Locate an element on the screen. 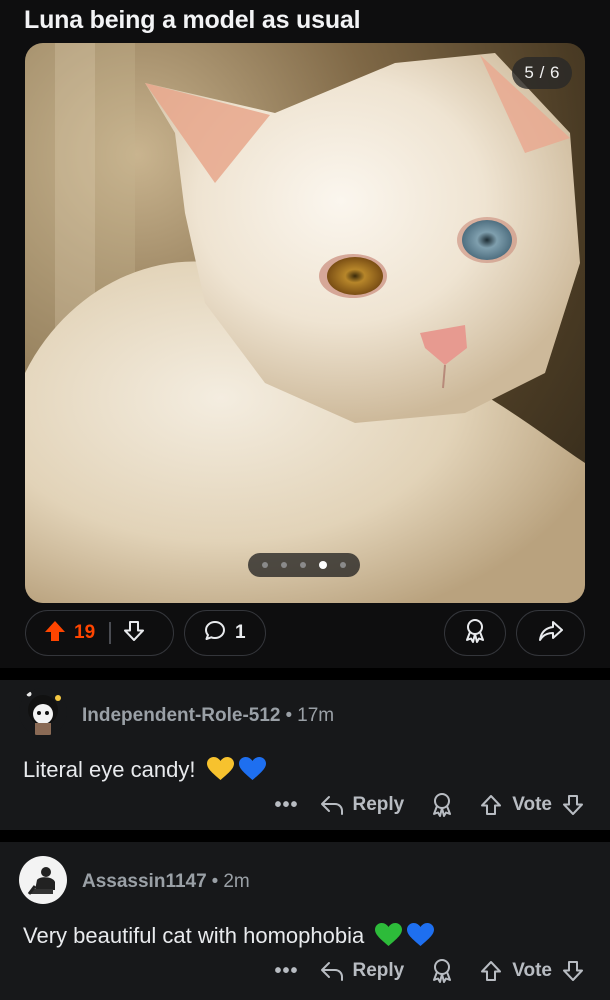 The height and width of the screenshot is (1000, 610). award-button is located at coordinates (475, 633).